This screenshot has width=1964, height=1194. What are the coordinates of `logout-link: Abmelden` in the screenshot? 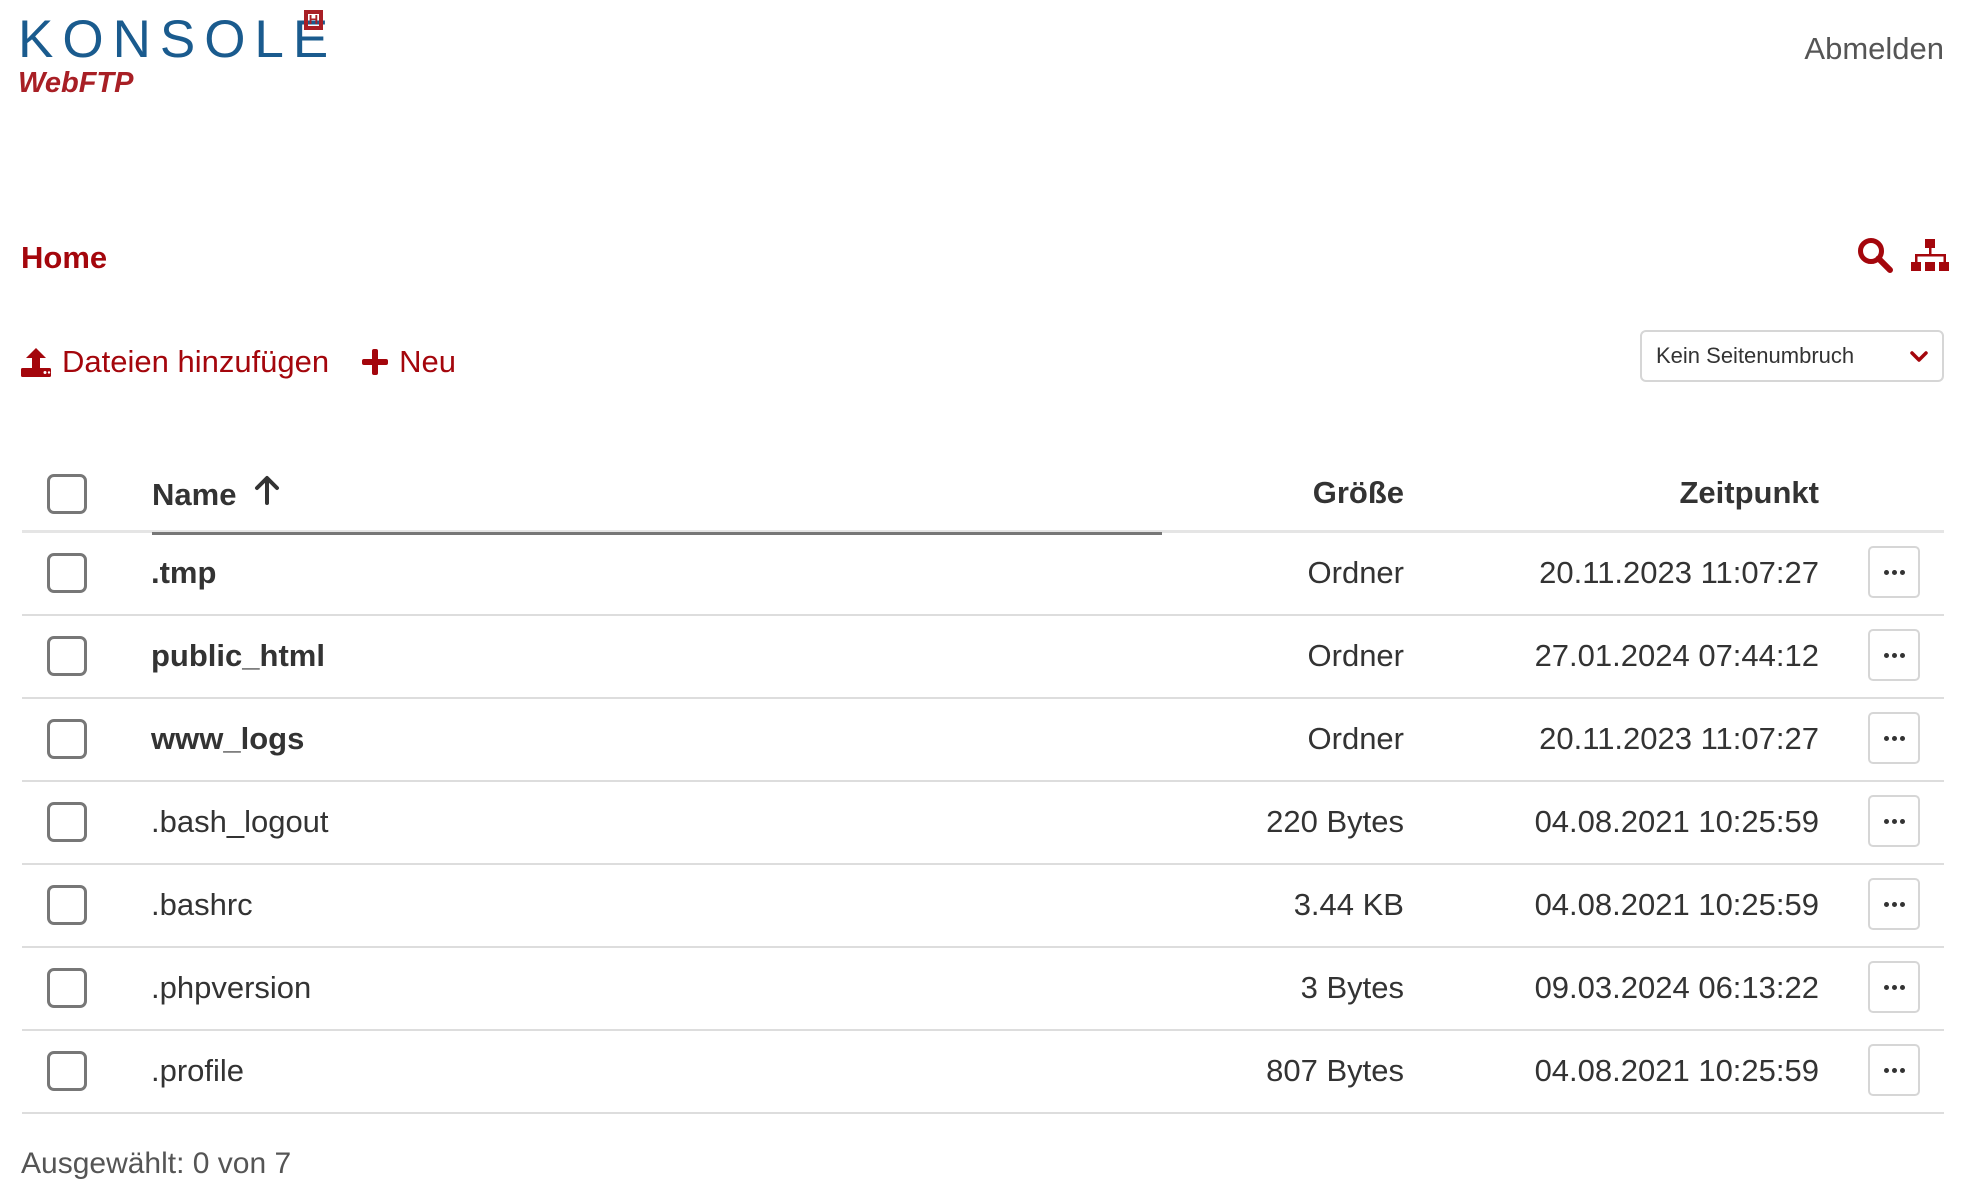 It's located at (1874, 49).